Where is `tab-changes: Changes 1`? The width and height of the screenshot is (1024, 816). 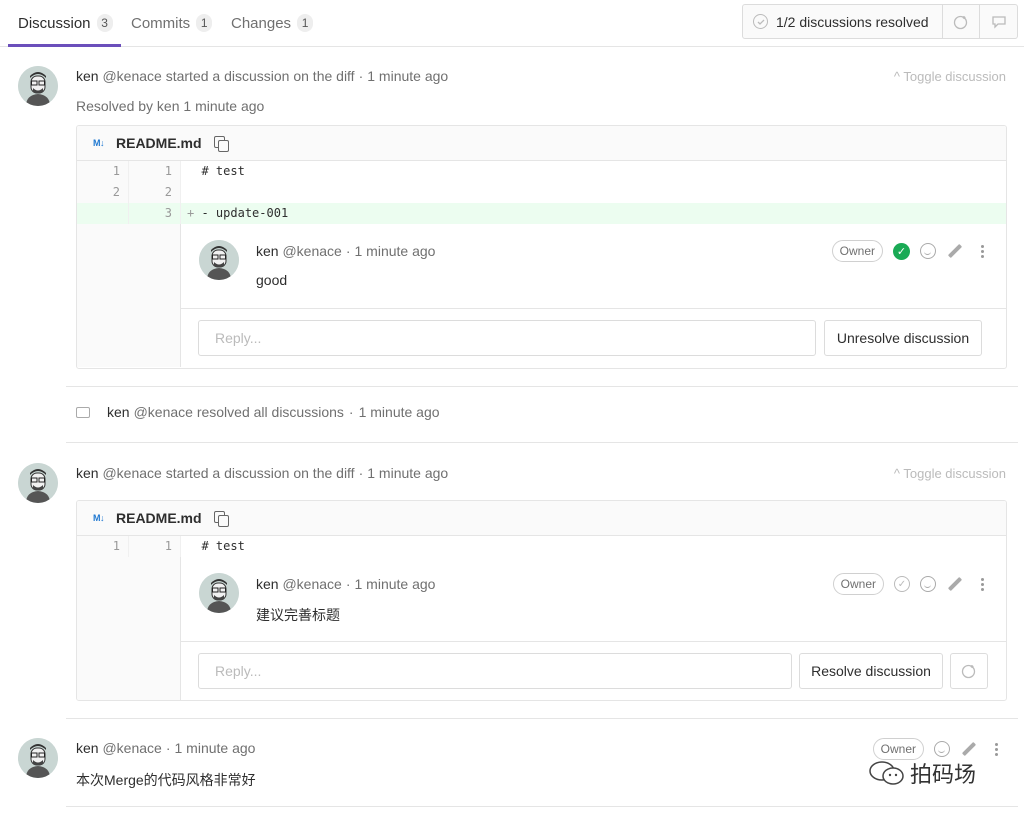
tab-changes: Changes 1 is located at coordinates (272, 23).